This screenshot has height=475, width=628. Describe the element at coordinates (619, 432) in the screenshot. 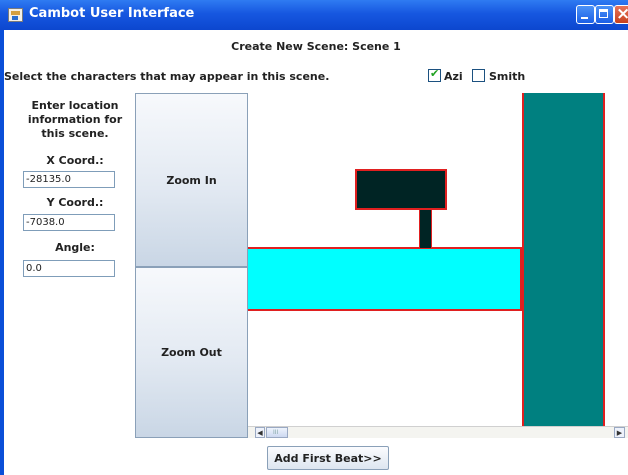

I see `scroll-right-arrow-icon: ▶` at that location.